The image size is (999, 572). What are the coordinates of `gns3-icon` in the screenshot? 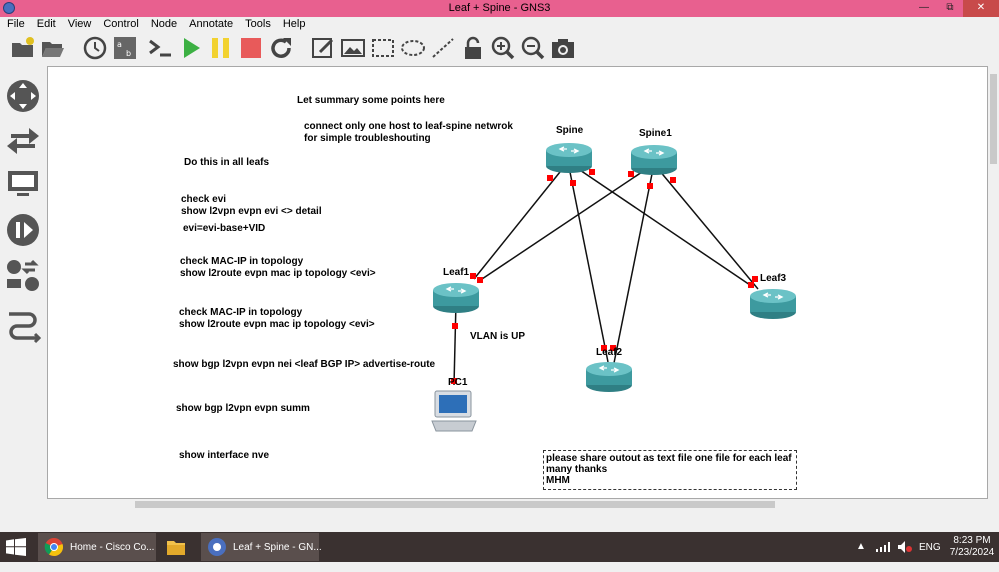 It's located at (217, 547).